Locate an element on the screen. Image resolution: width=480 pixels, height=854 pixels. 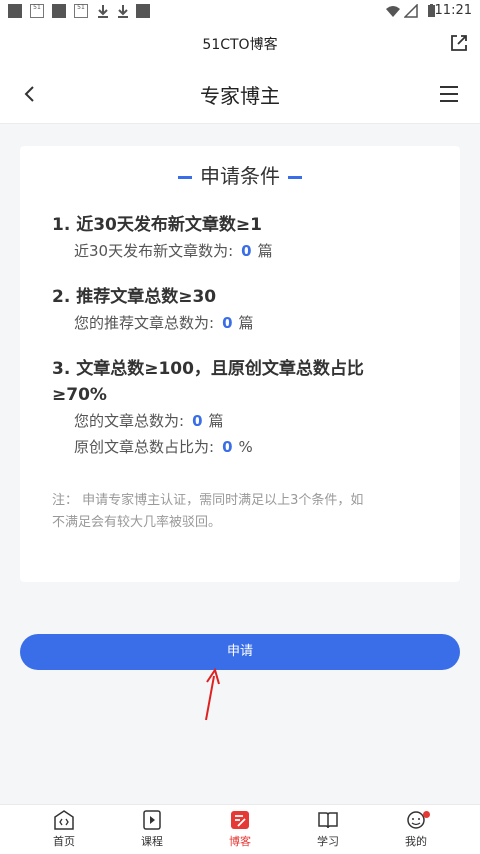
condition-unit: % is located at coordinates (245, 447).